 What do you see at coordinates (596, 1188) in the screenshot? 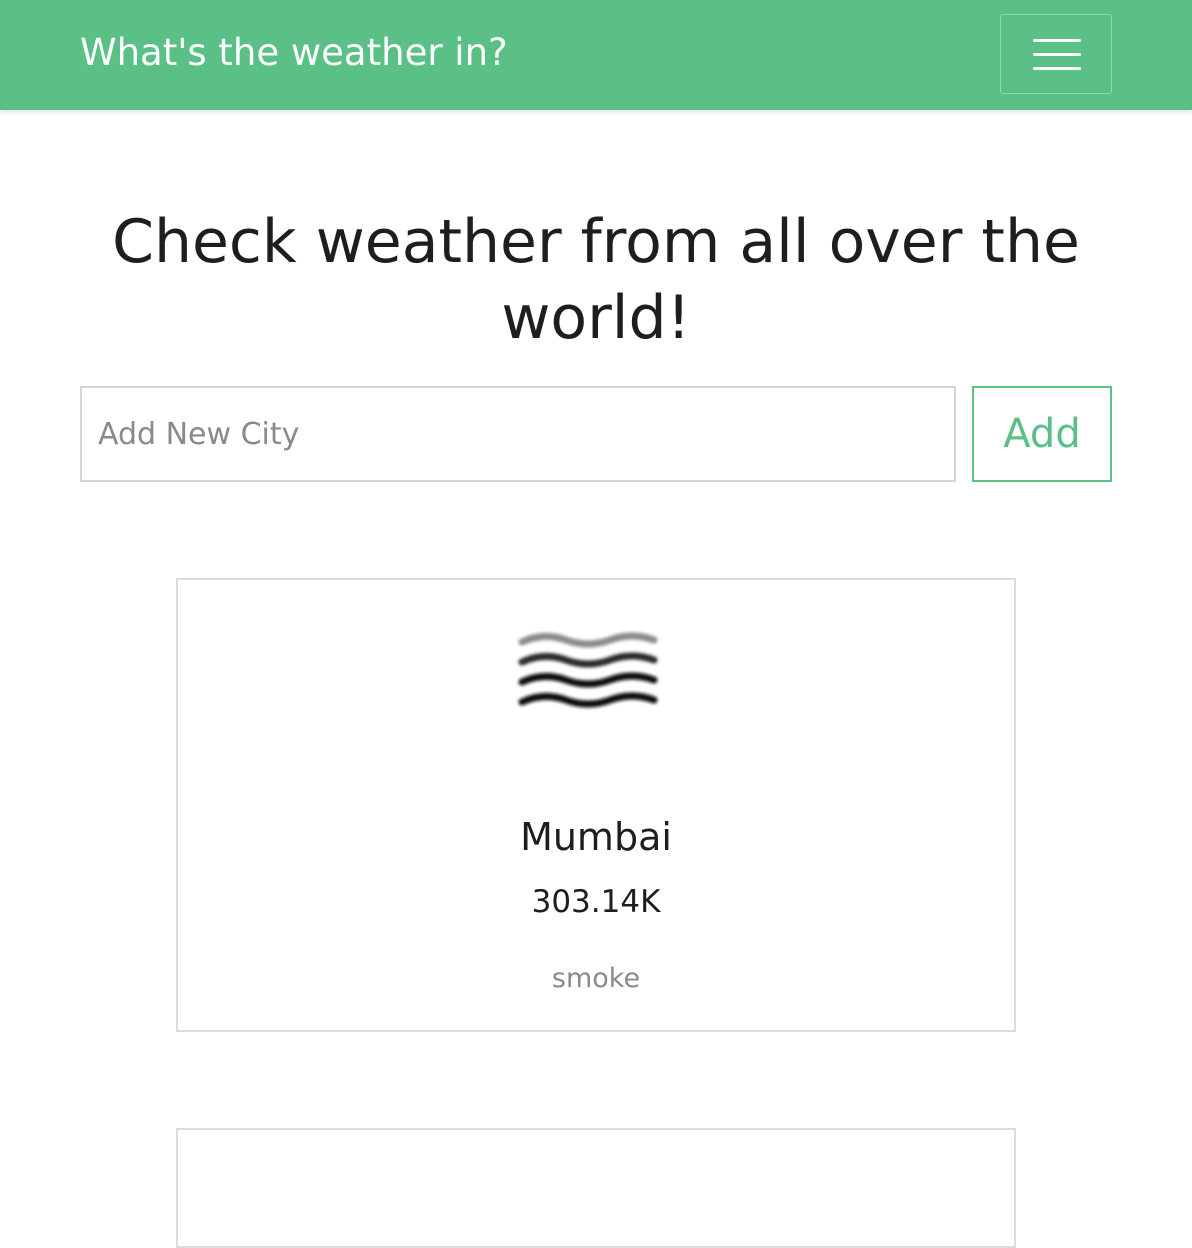
I see `weather-card` at bounding box center [596, 1188].